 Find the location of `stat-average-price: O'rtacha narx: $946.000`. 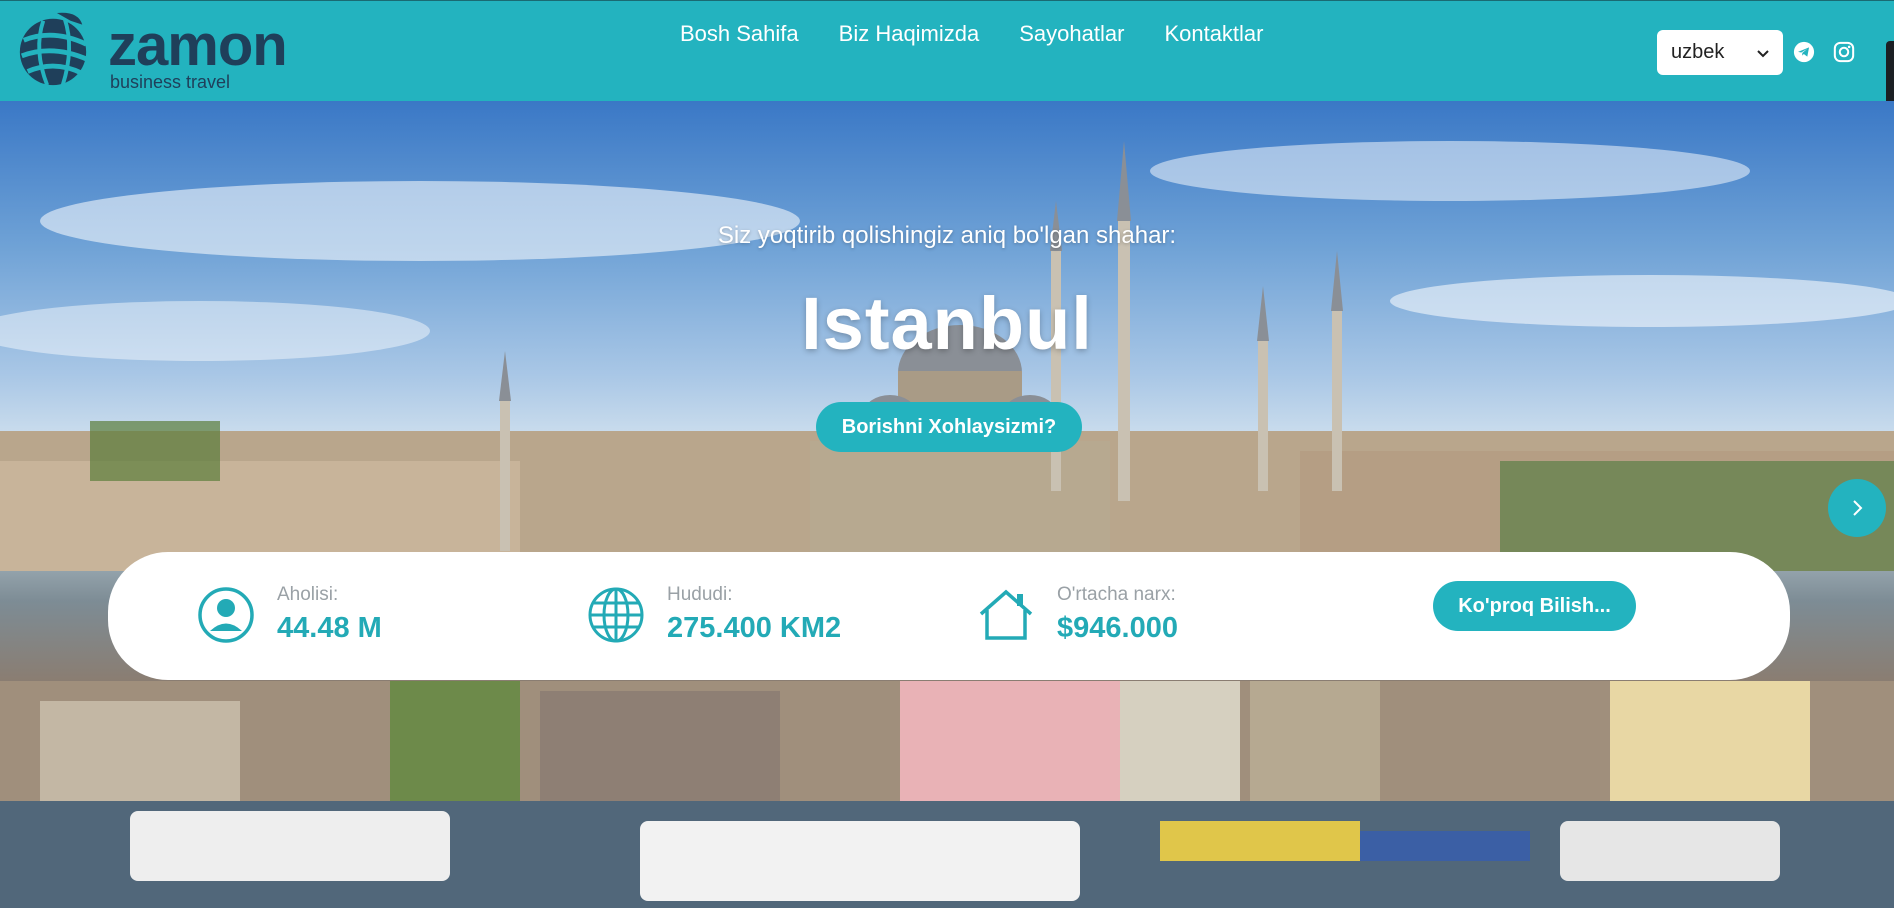

stat-average-price: O'rtacha narx: $946.000 is located at coordinates (1137, 619).